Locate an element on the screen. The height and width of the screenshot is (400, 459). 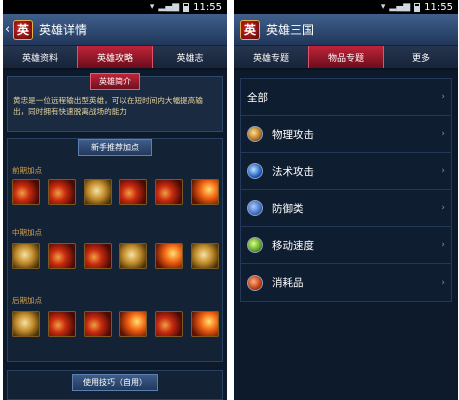
tips-panel: 使用技巧（自用） is located at coordinates (115, 385).